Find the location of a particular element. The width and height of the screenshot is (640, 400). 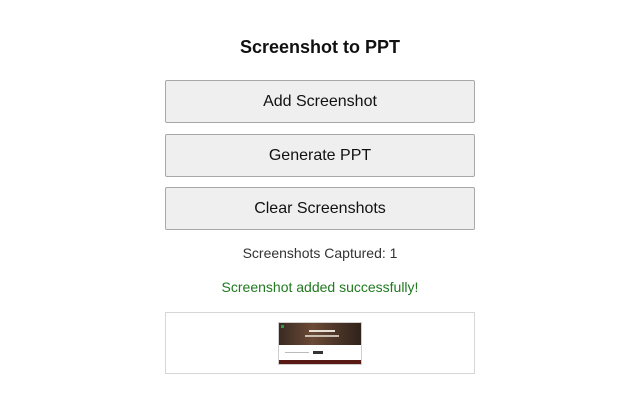

generate-ppt-button: Generate PPT is located at coordinates (320, 155).